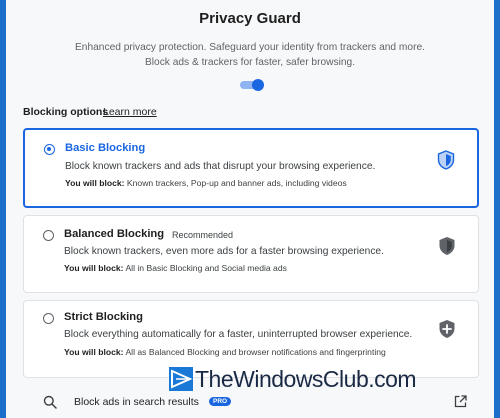 This screenshot has height=418, width=500. What do you see at coordinates (50, 402) in the screenshot?
I see `search-icon` at bounding box center [50, 402].